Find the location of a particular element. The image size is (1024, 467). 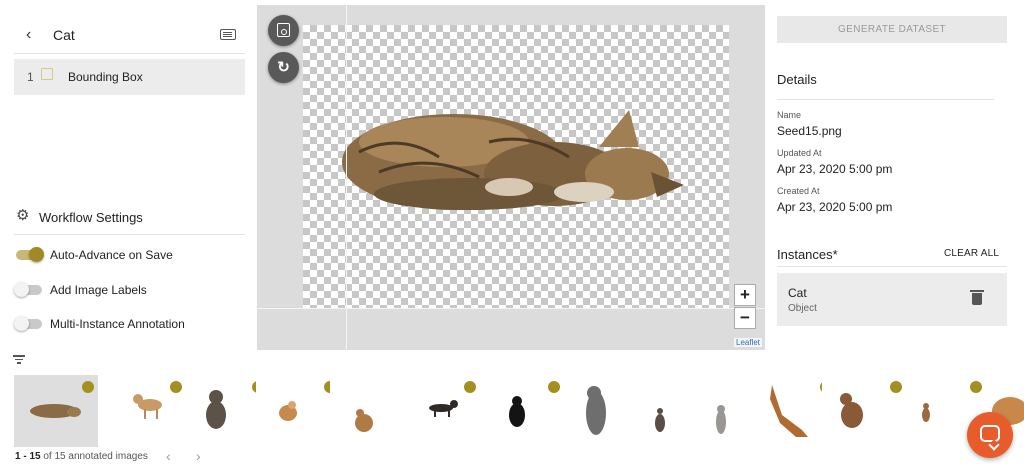

chat-bubble-icon is located at coordinates (990, 433).